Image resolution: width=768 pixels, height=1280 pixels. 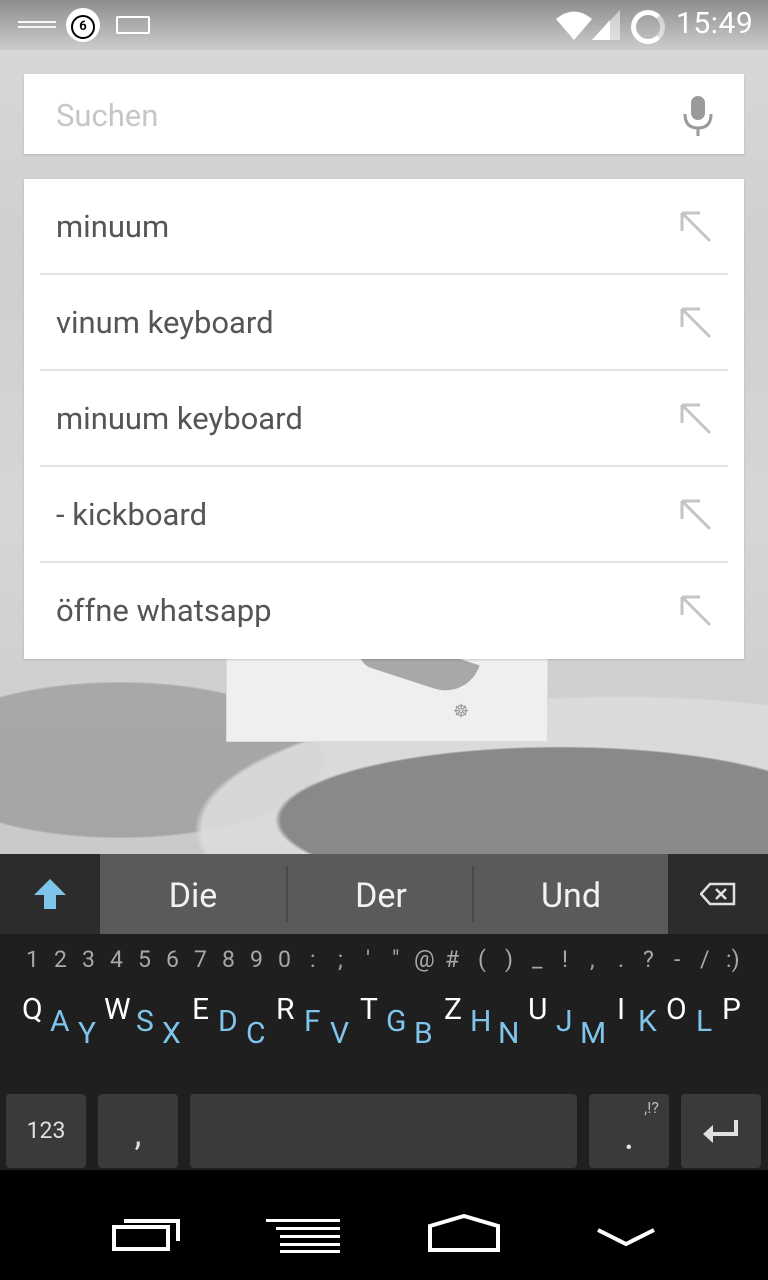 What do you see at coordinates (312, 1021) in the screenshot?
I see `letter-key: F` at bounding box center [312, 1021].